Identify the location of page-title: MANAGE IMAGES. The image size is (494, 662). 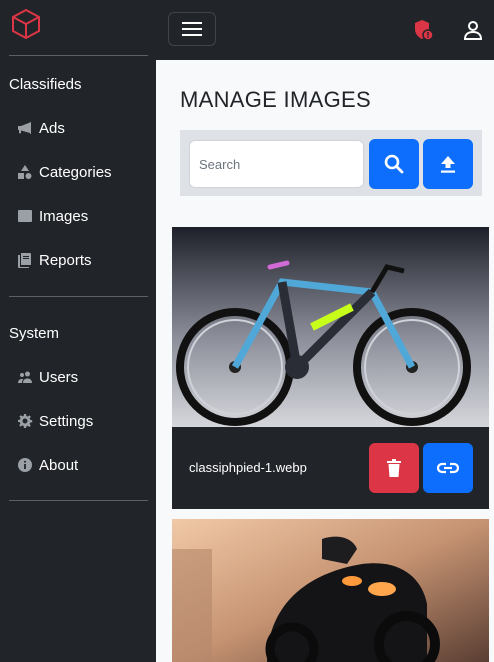
(275, 99).